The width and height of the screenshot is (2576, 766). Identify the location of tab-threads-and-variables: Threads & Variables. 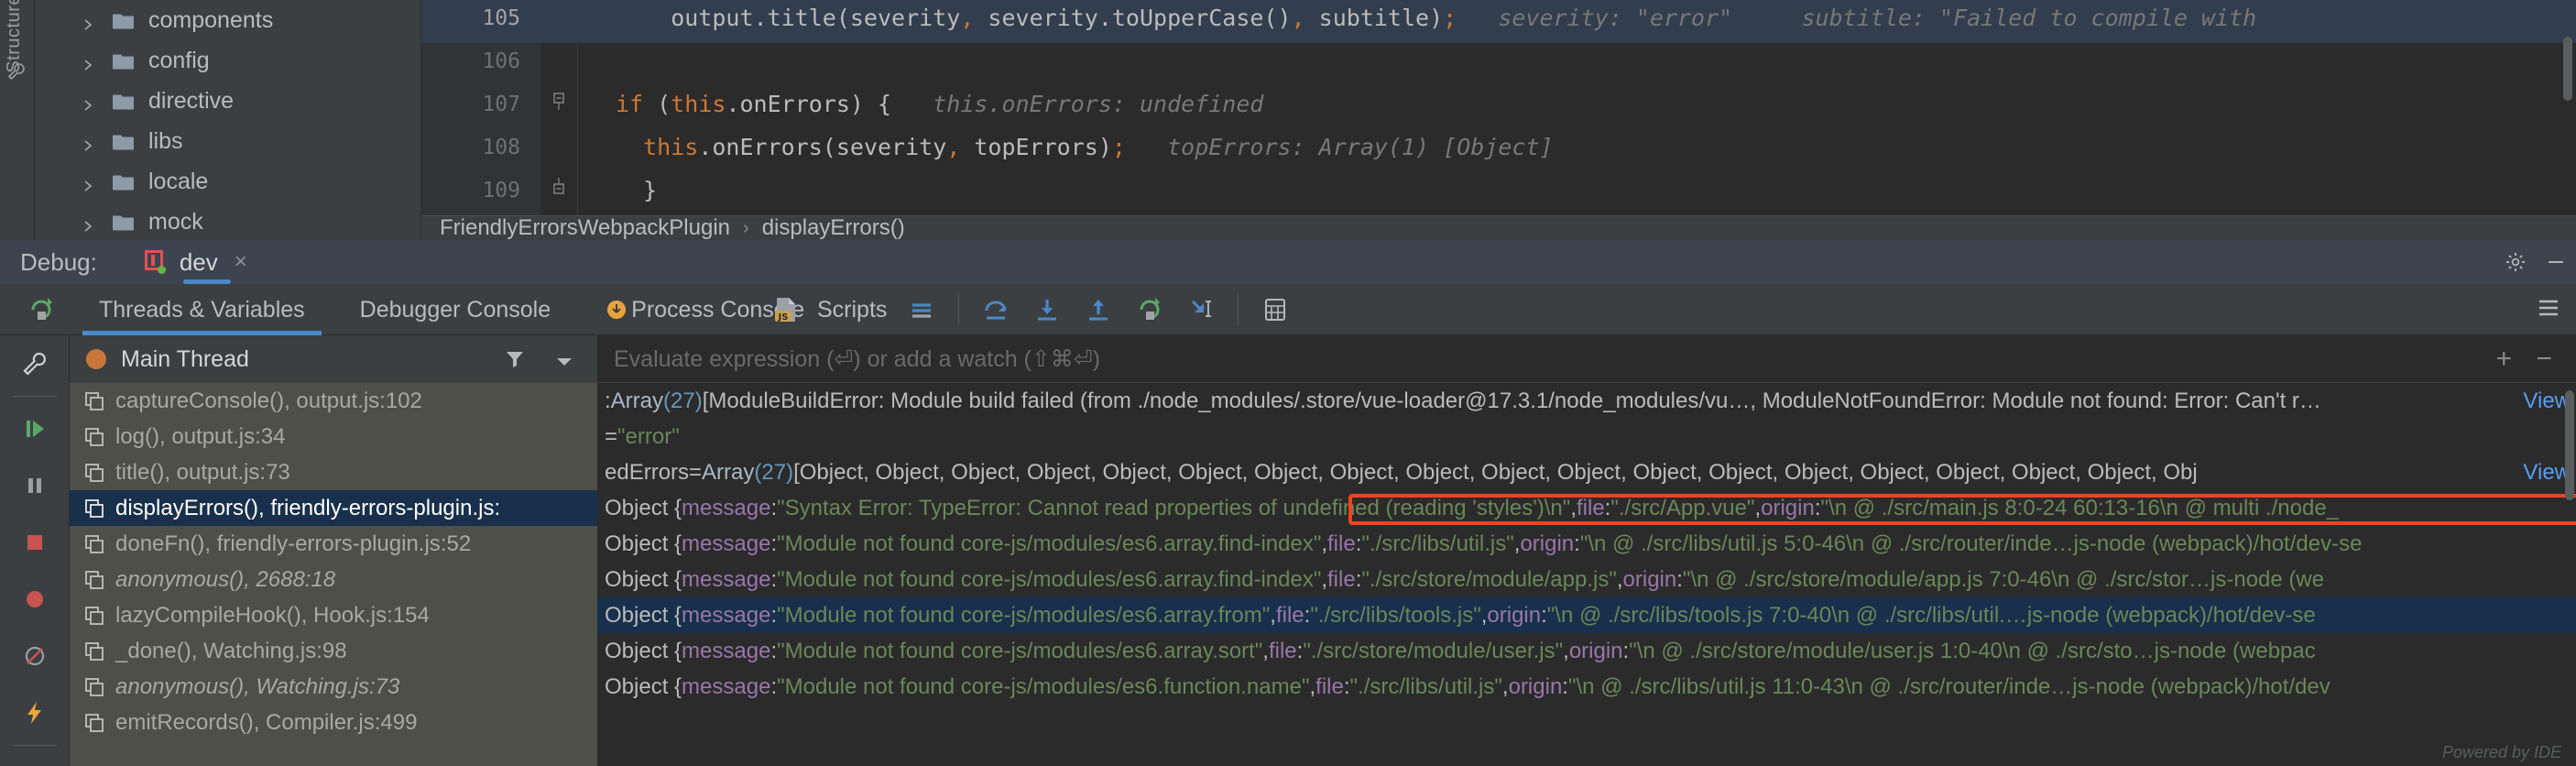
(202, 309).